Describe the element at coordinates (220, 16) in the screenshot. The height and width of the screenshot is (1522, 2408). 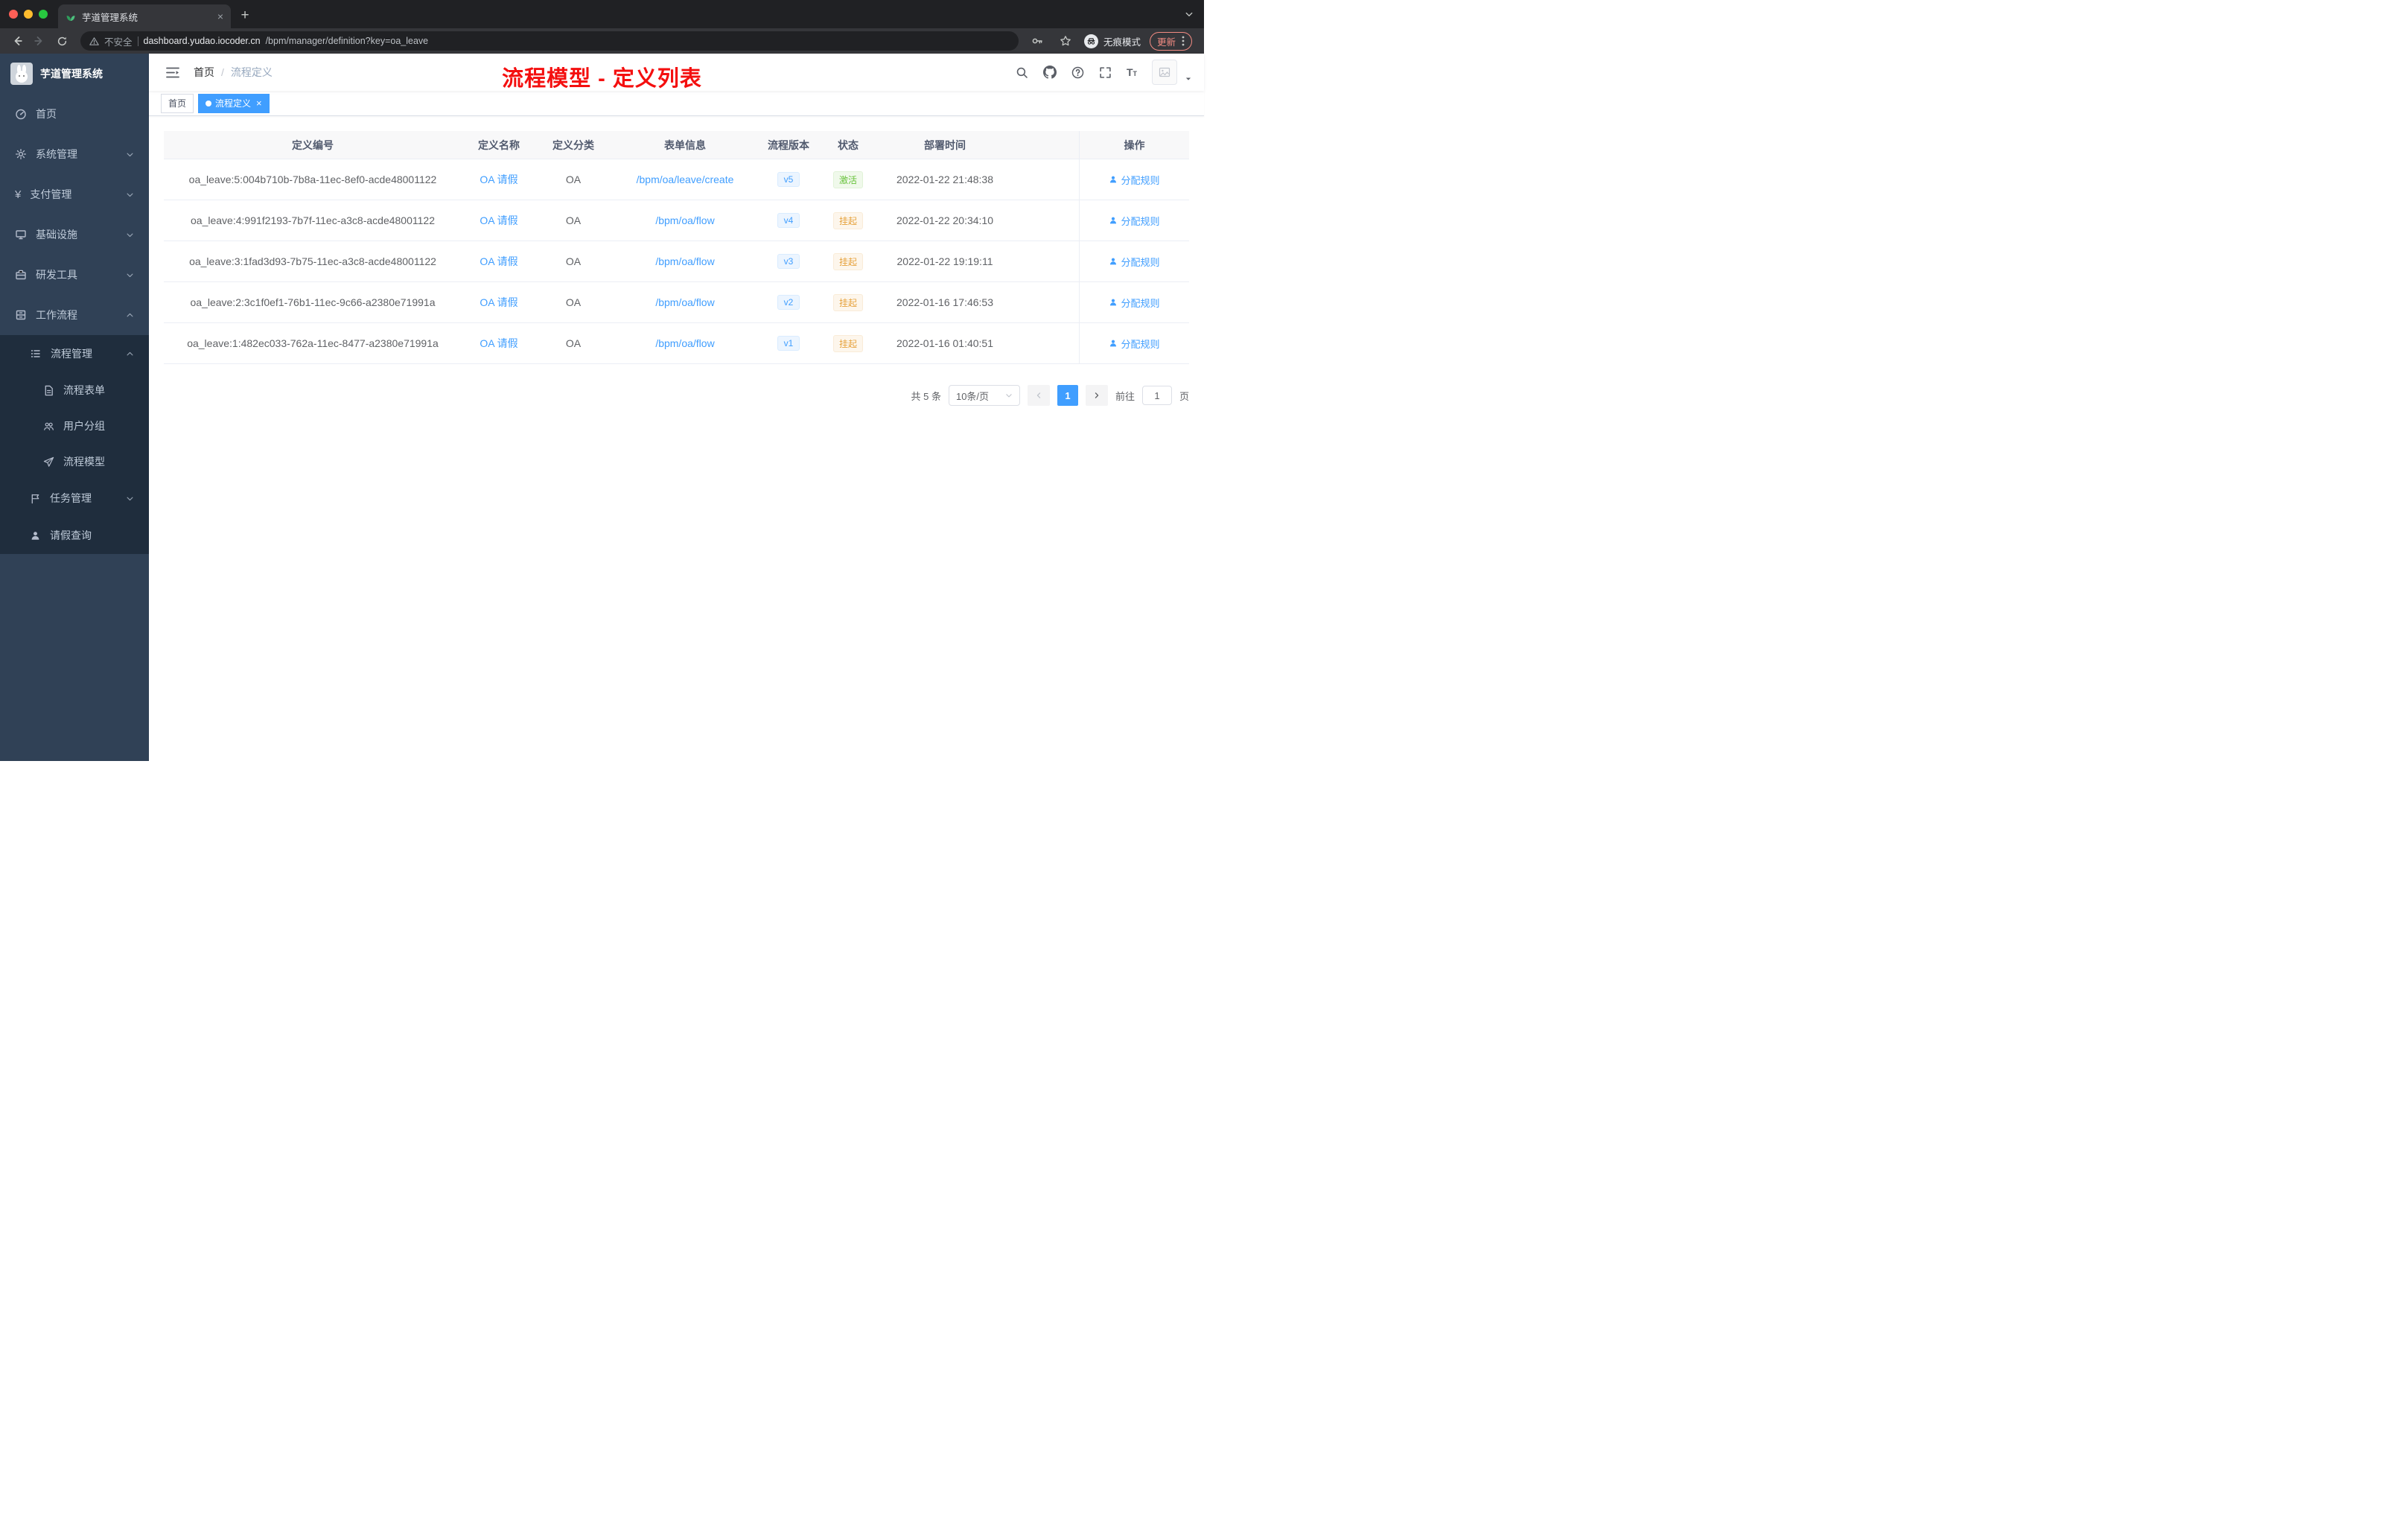
I see `tab-close-icon: ×` at that location.